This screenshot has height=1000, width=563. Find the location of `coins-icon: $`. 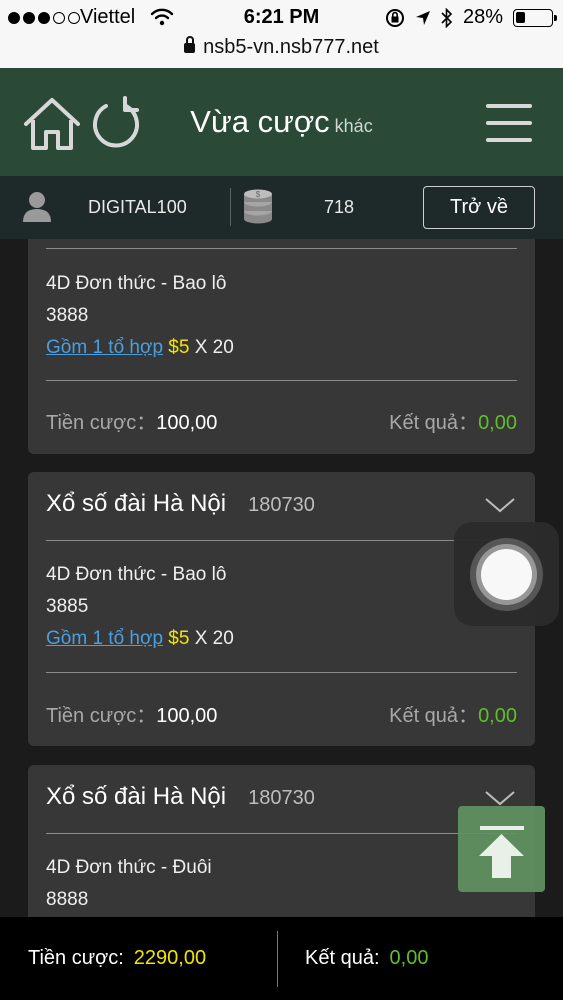

coins-icon: $ is located at coordinates (258, 206).